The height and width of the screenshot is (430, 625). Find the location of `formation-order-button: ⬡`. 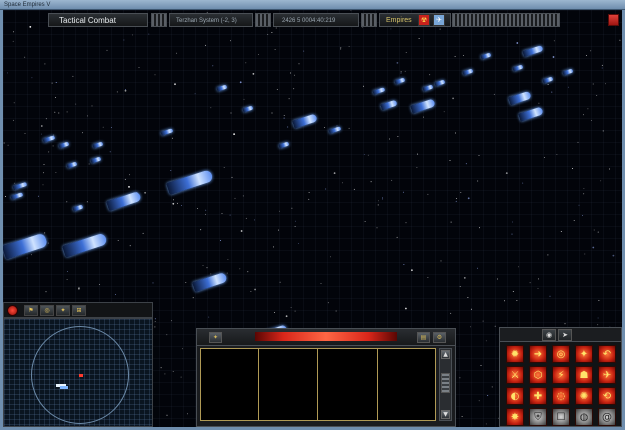

formation-order-button: ⬡ is located at coordinates (538, 375).